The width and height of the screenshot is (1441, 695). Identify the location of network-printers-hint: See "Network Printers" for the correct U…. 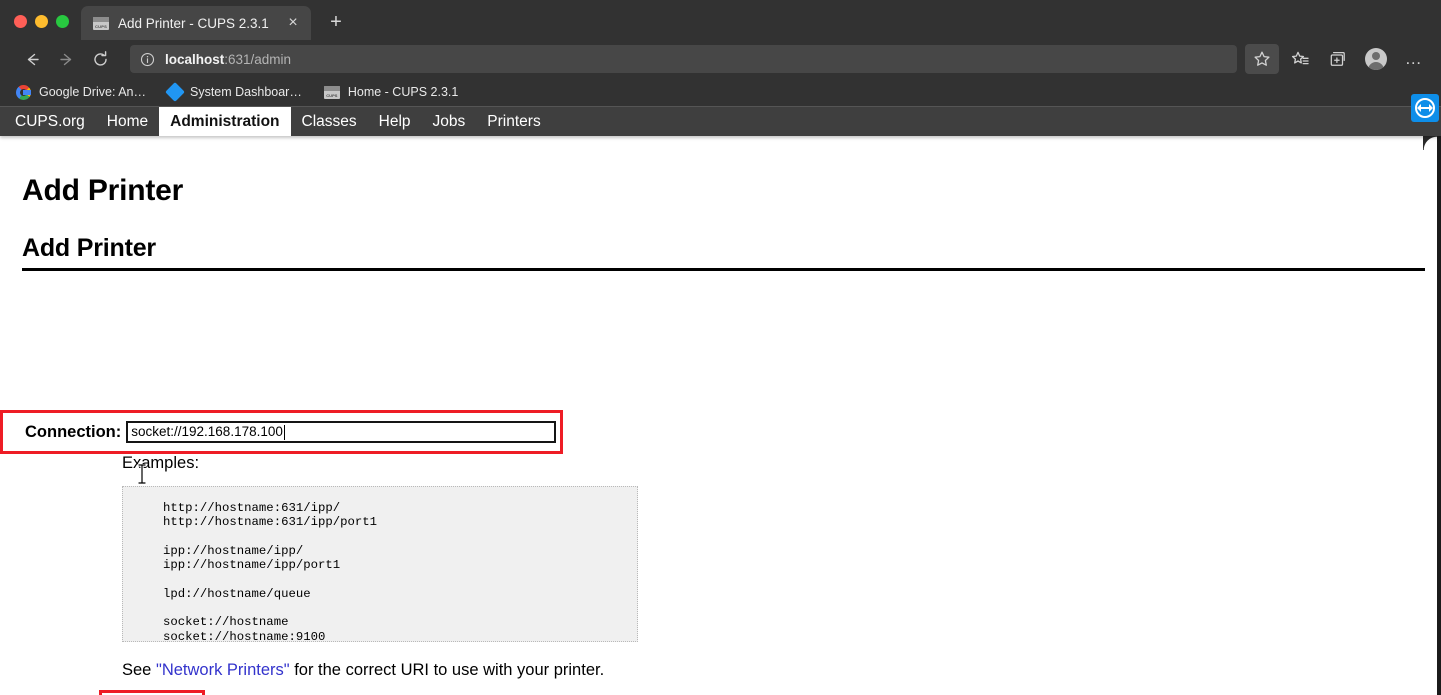
(363, 670).